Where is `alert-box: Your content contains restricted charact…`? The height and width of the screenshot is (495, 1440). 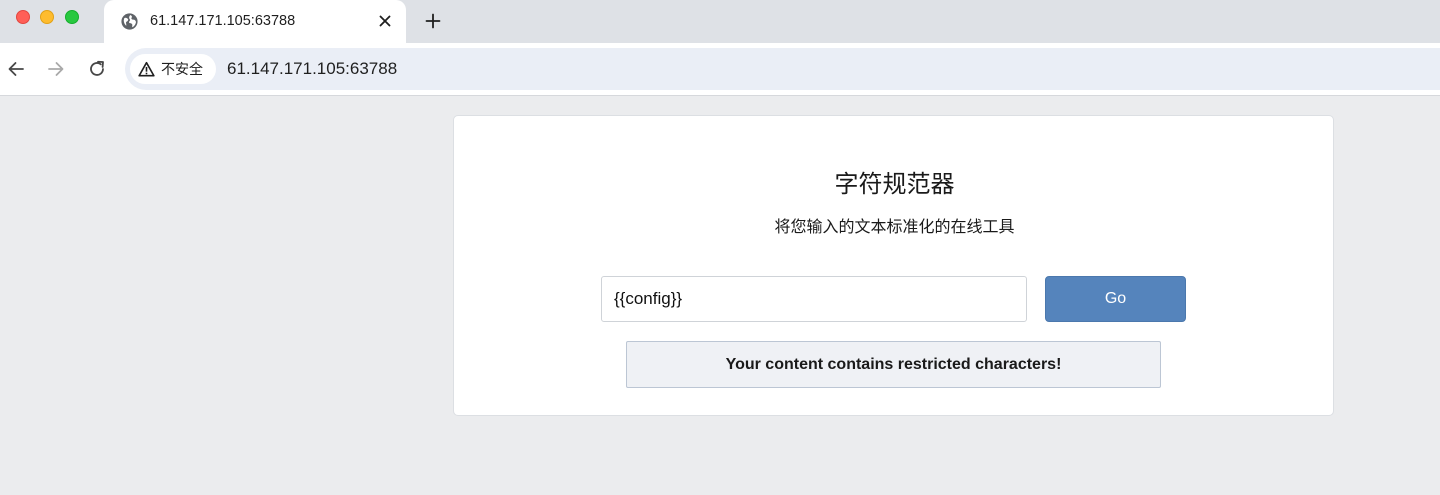
alert-box: Your content contains restricted charact… is located at coordinates (893, 364).